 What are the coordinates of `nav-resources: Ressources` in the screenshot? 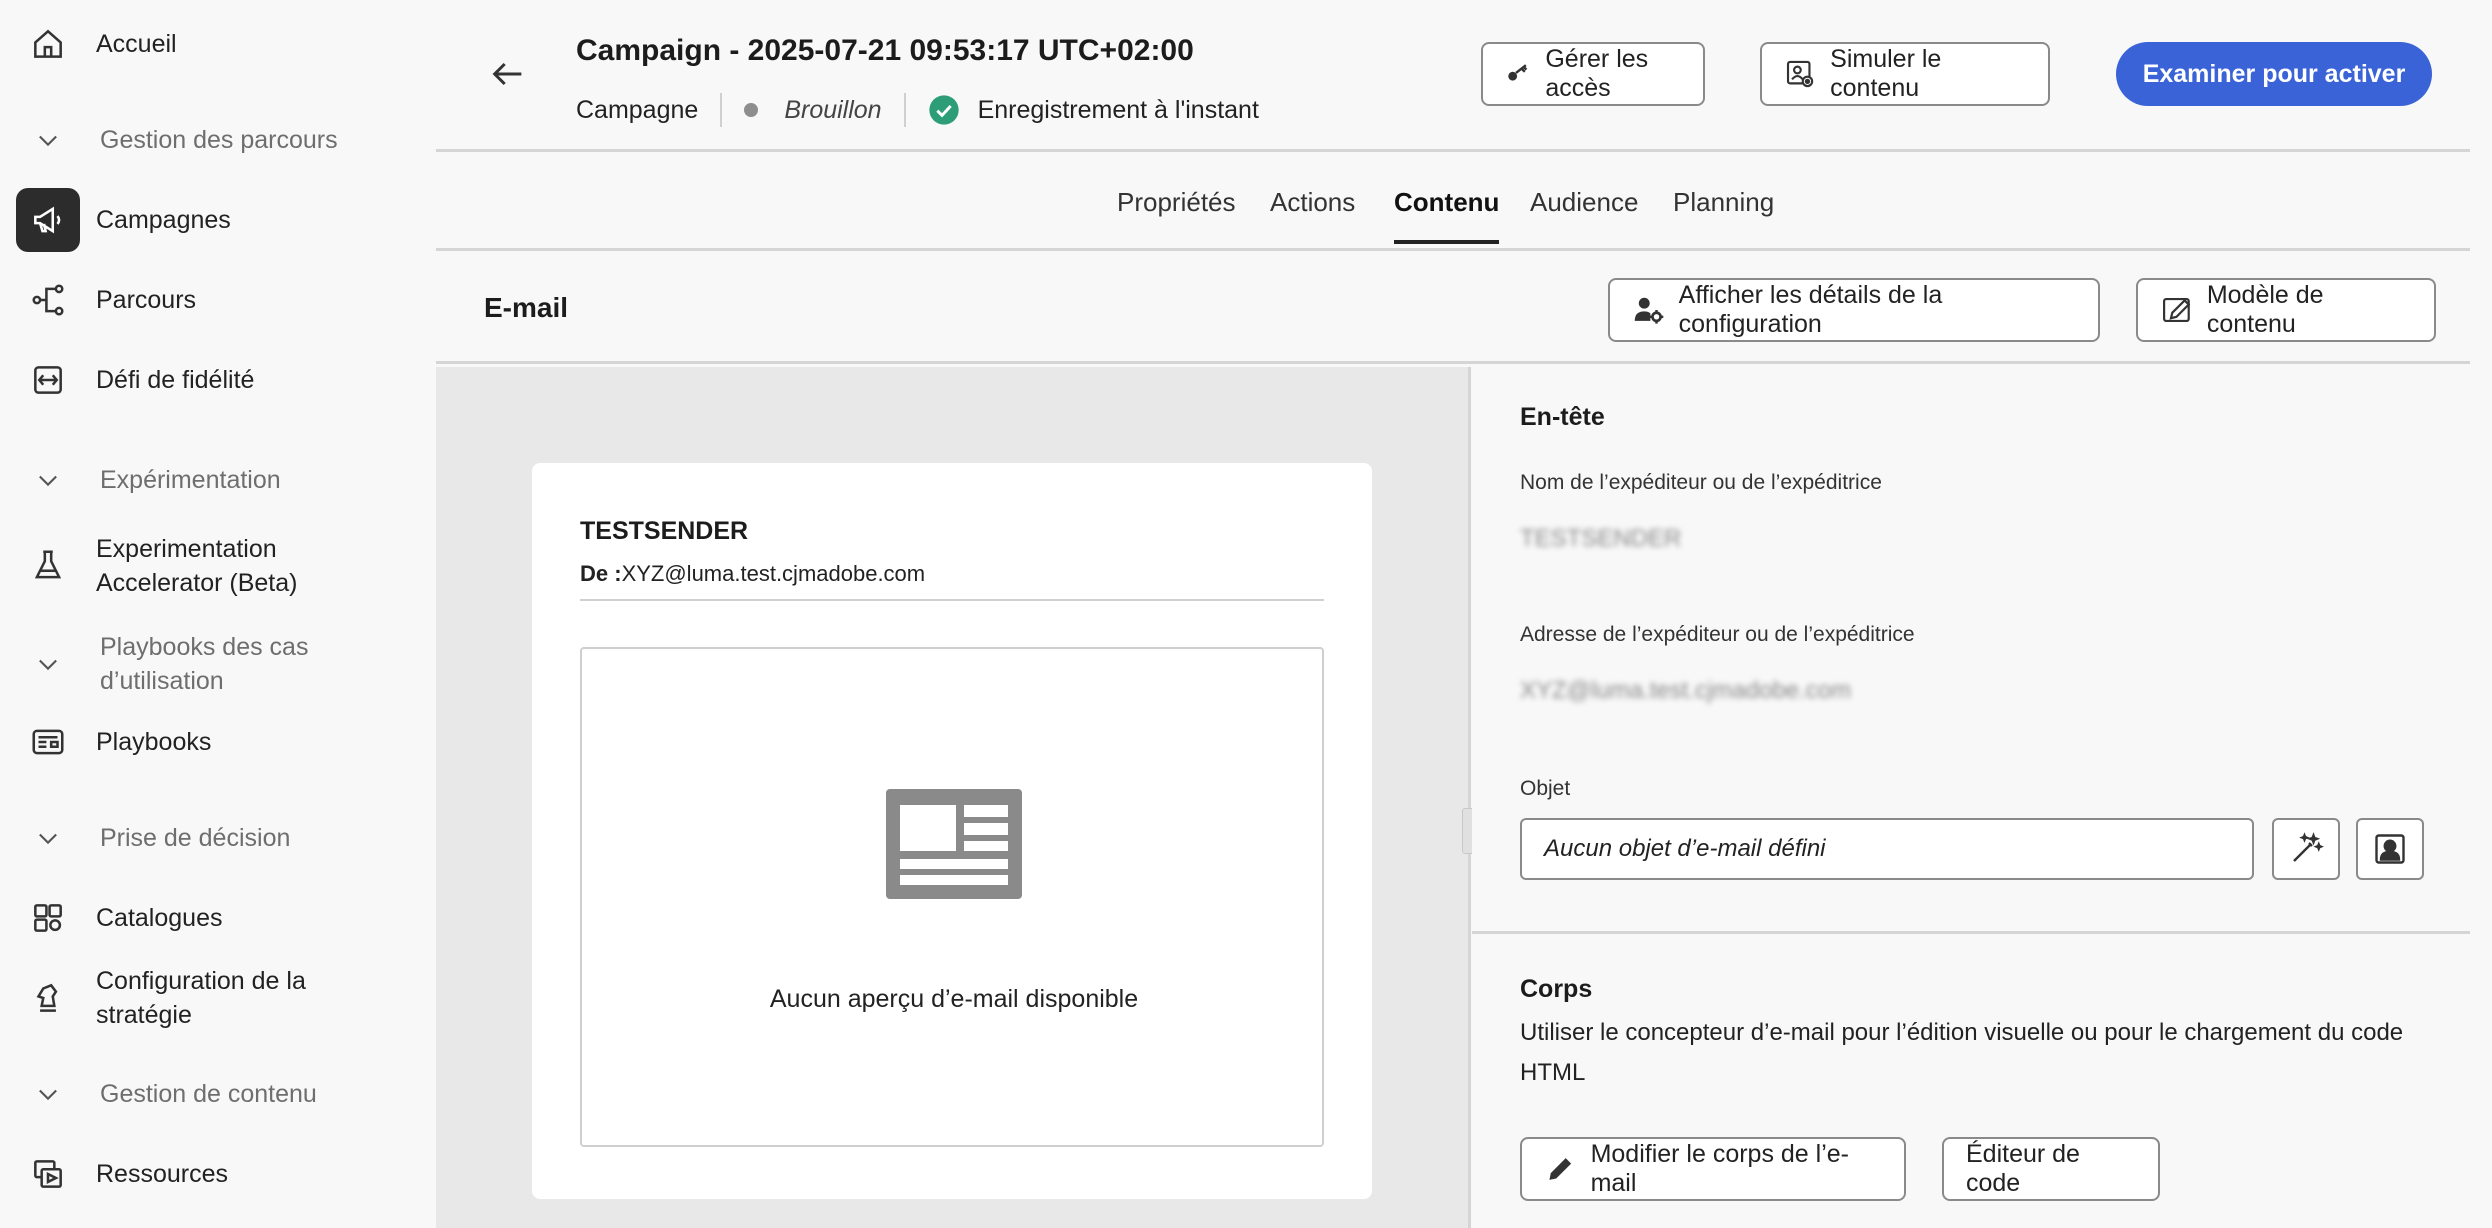 It's located at (218, 1174).